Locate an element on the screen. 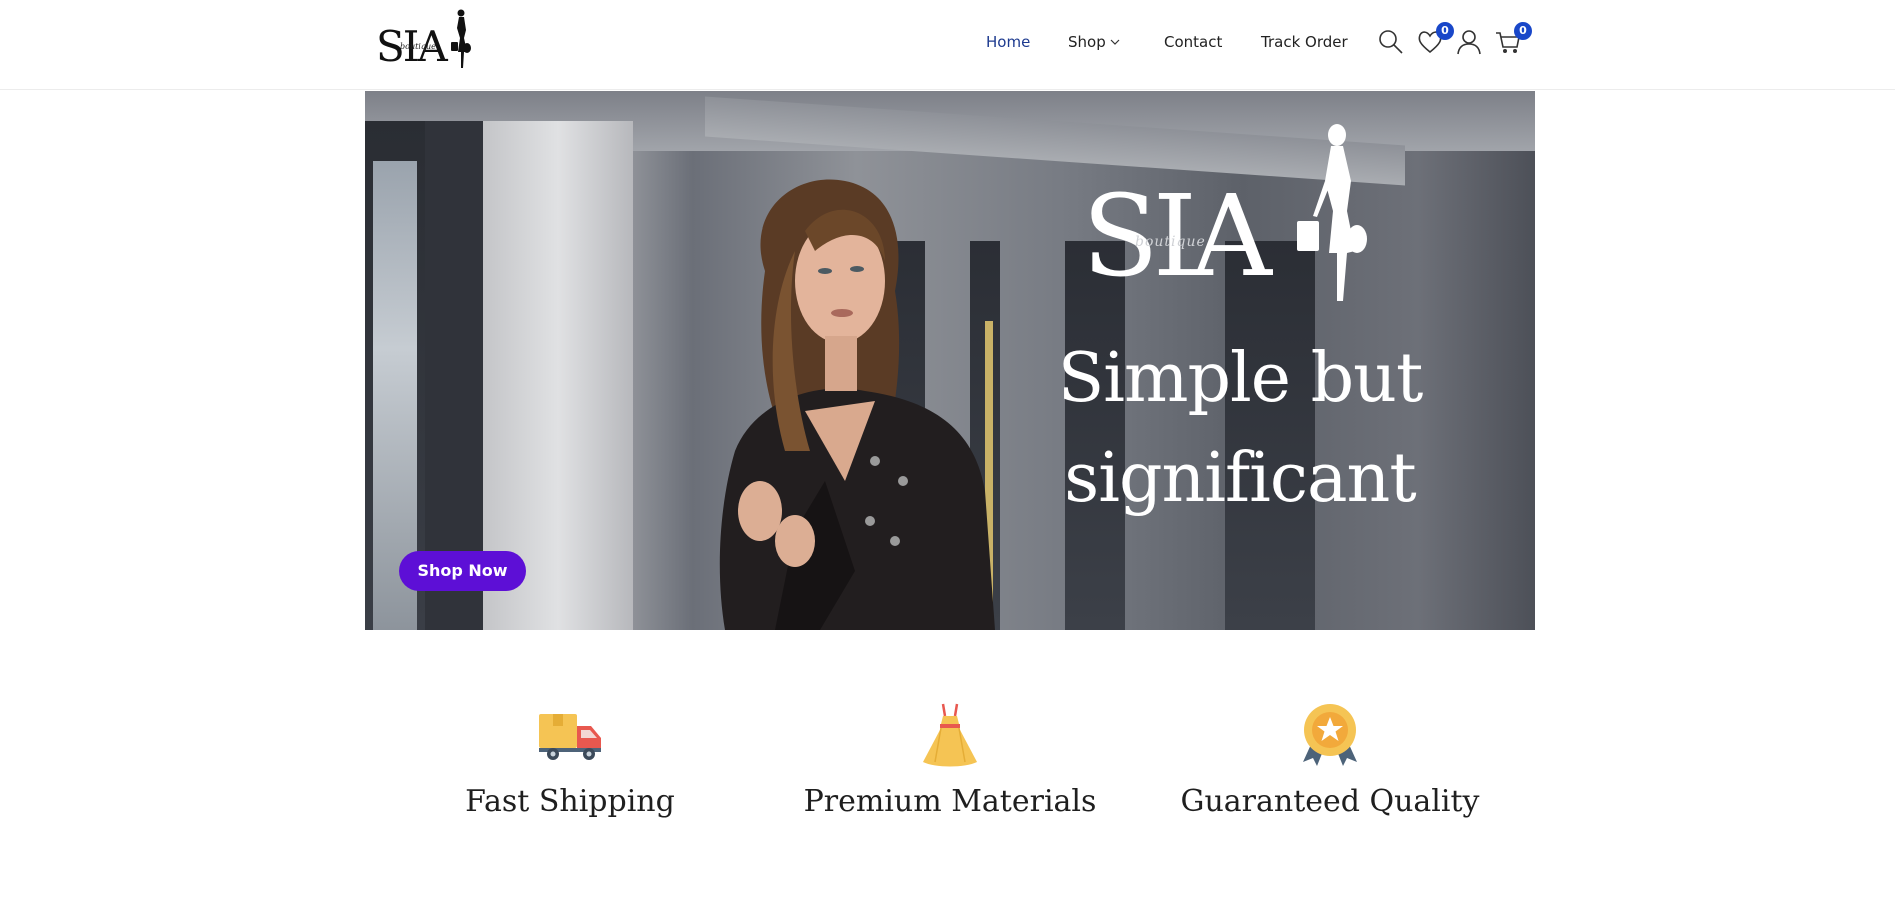 Image resolution: width=1895 pixels, height=920 pixels. feature-title: Guaranteed Quality is located at coordinates (1330, 801).